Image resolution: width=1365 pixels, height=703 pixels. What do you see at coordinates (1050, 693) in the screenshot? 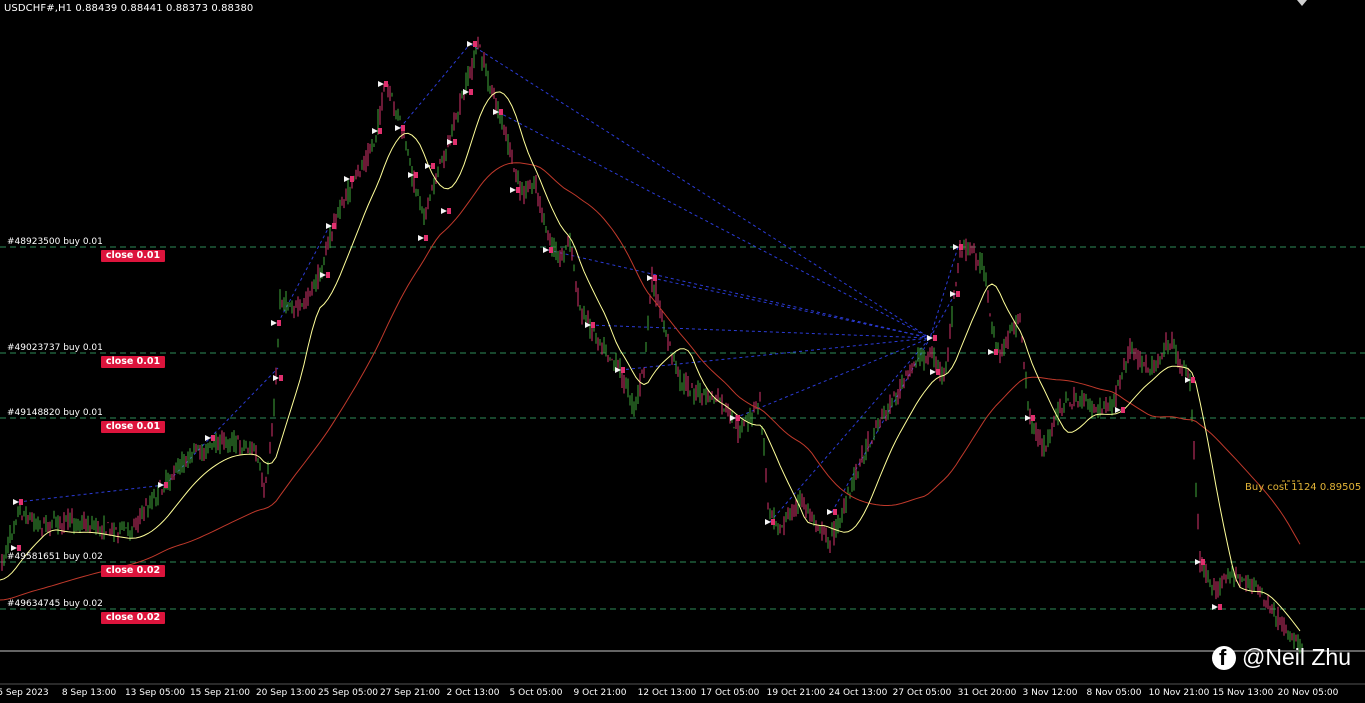
I see `time-axis-label: 3 Nov 12:00` at bounding box center [1050, 693].